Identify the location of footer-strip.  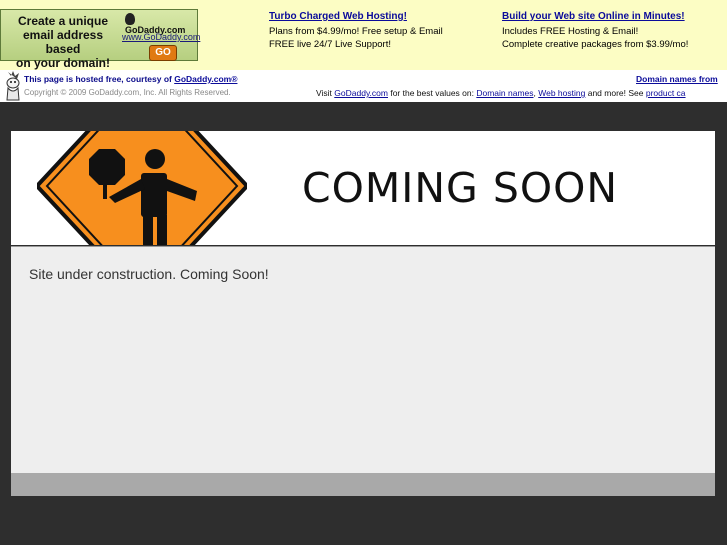
(363, 484).